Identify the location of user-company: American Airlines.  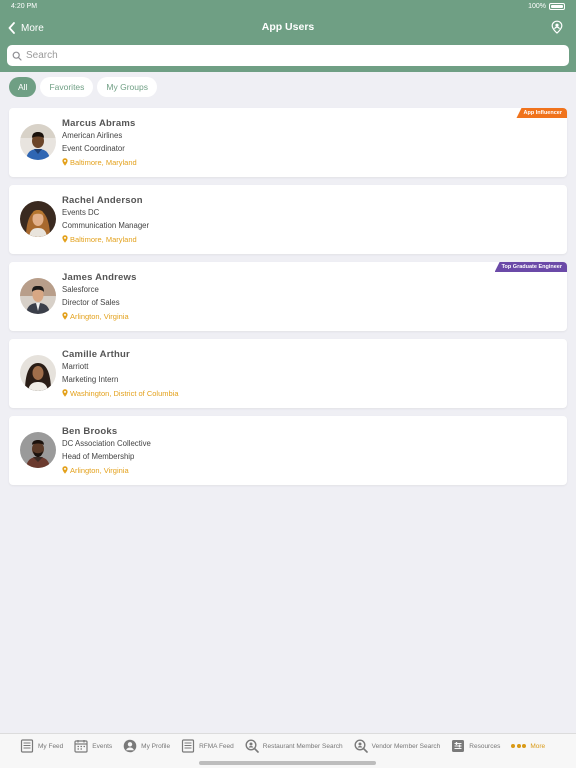
(92, 135).